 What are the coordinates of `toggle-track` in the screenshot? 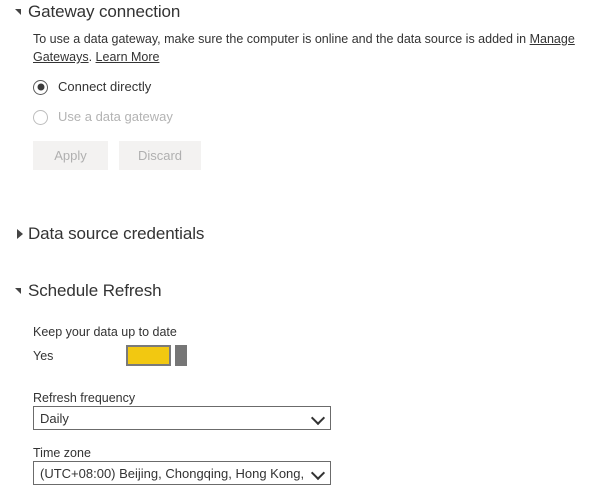 It's located at (148, 355).